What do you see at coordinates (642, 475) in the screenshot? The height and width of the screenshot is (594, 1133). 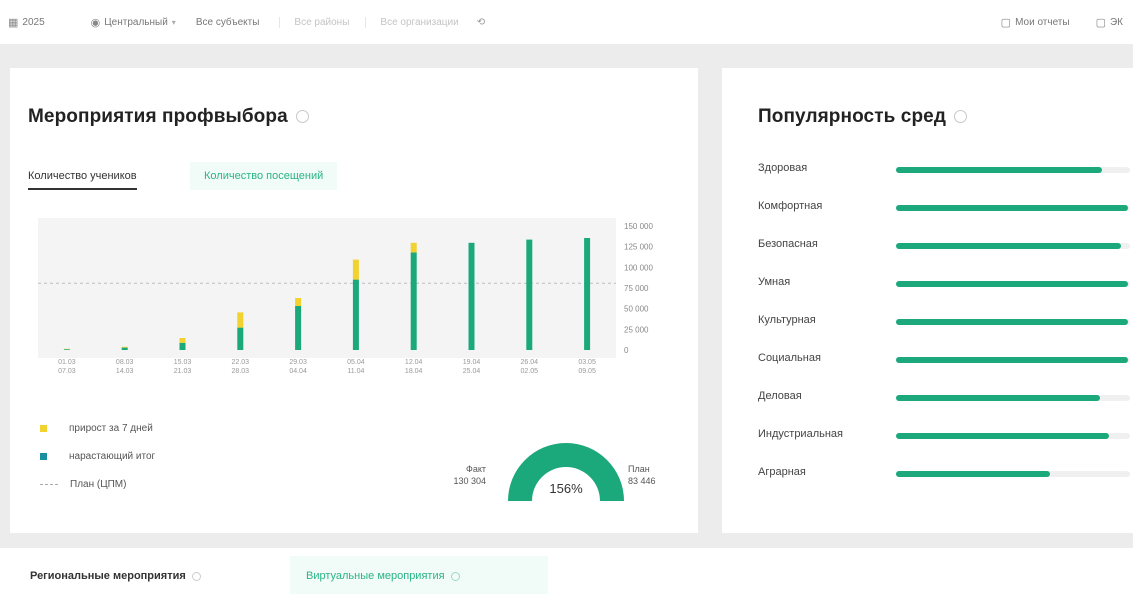 I see `gauge-plan: План 83 446` at bounding box center [642, 475].